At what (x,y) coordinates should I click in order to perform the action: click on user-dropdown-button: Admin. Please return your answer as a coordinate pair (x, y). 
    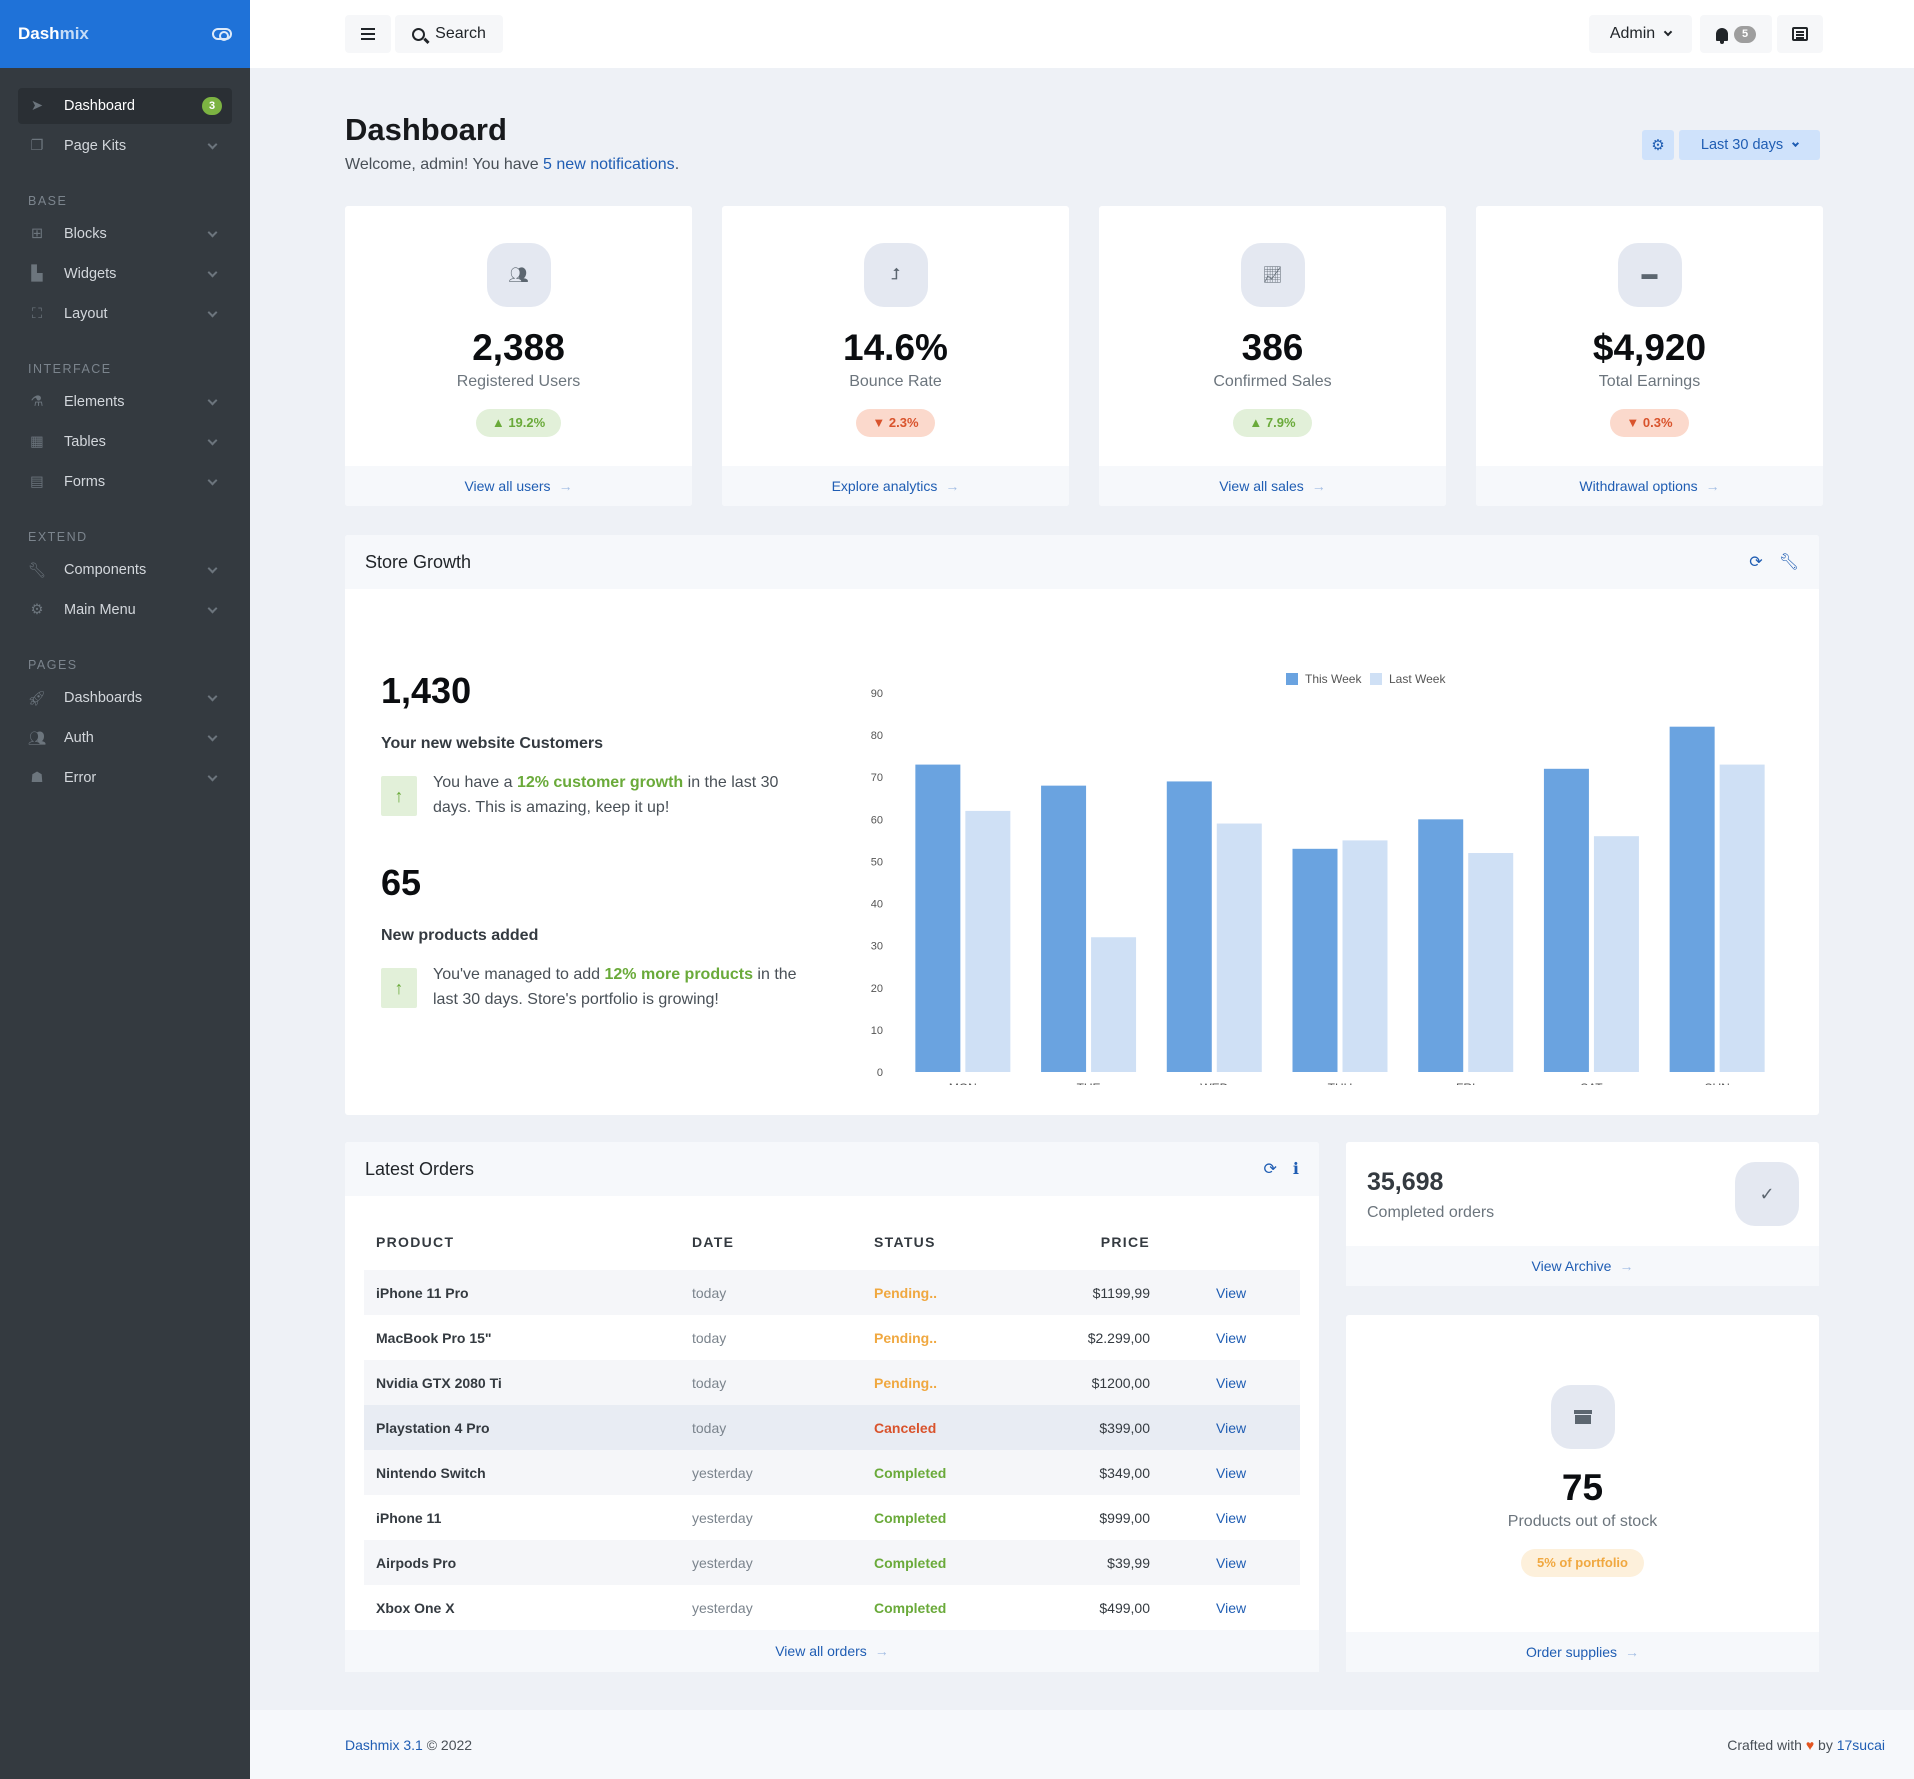
    Looking at the image, I should click on (1640, 34).